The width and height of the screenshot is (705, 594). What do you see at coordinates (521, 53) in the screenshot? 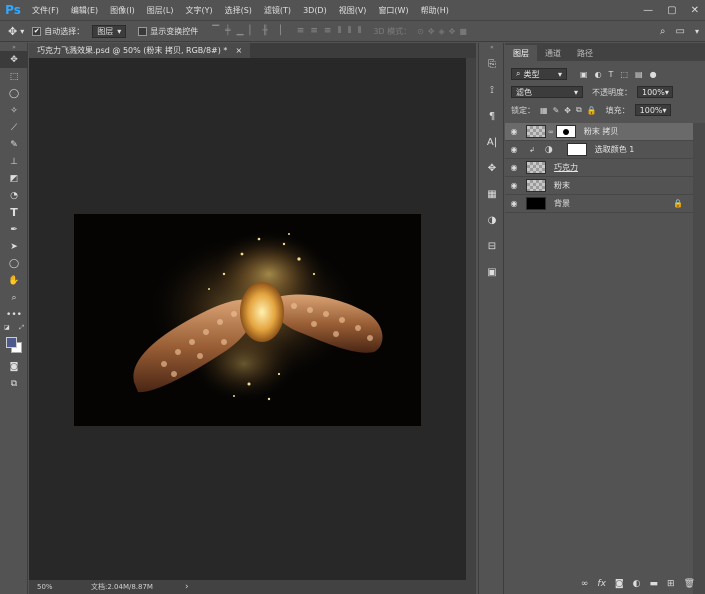
I see `tab-layers: 图层` at bounding box center [521, 53].